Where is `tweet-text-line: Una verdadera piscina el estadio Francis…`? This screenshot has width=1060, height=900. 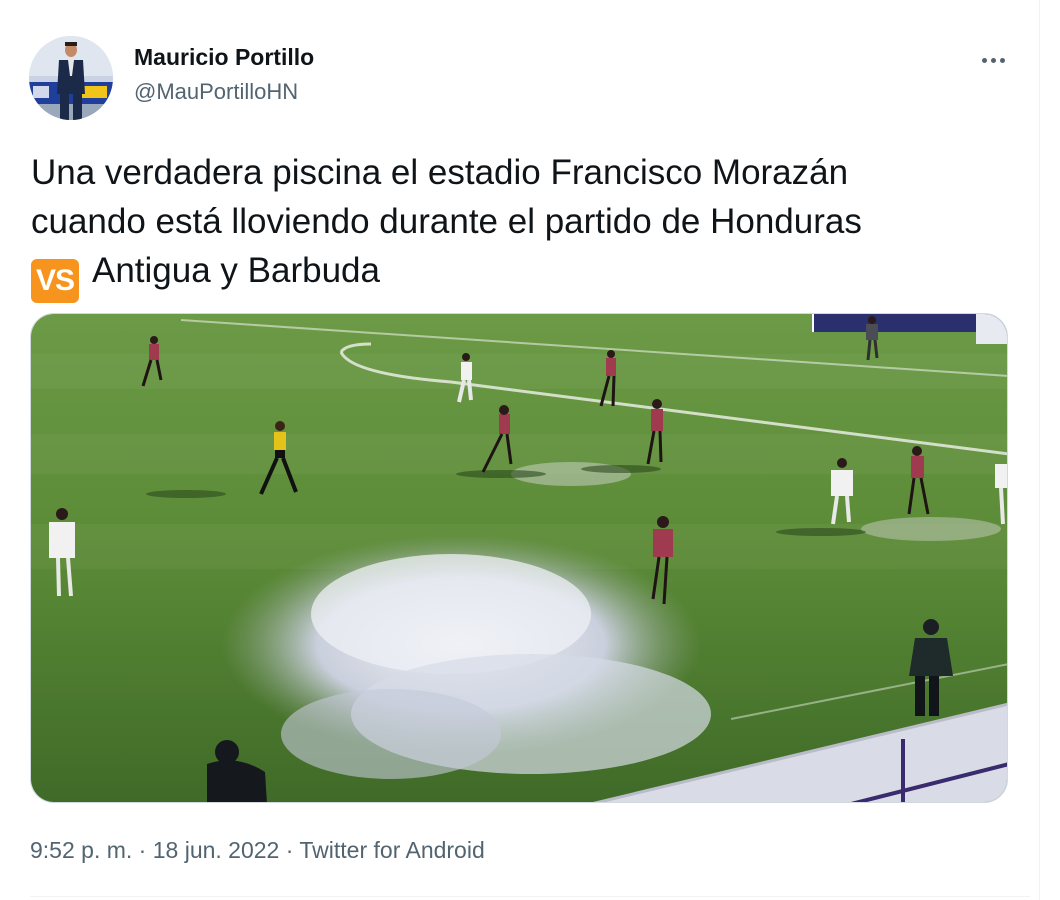
tweet-text-line: Una verdadera piscina el estadio Francis… is located at coordinates (440, 172).